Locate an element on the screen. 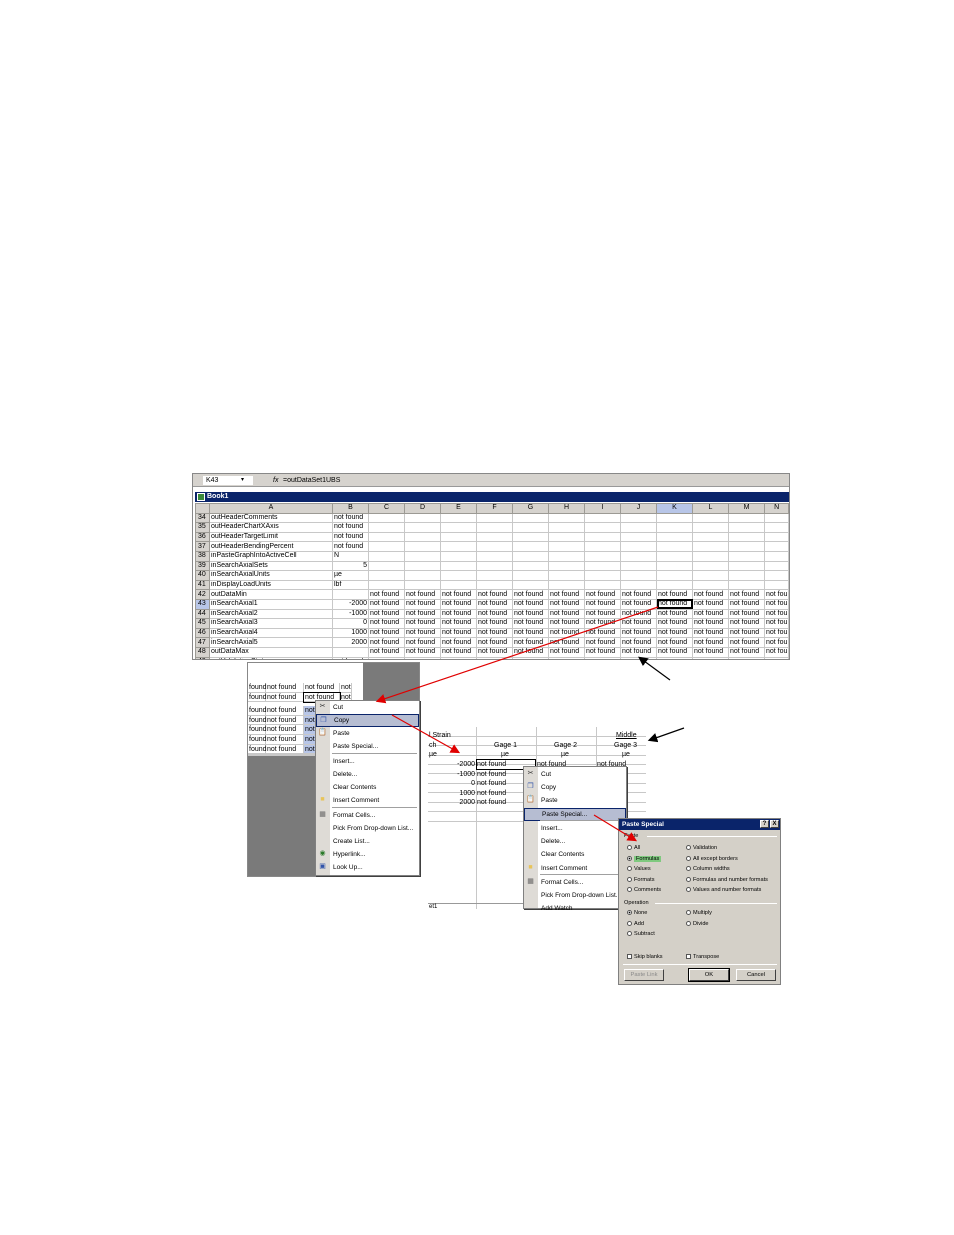 This screenshot has width=954, height=1235. black-arrow-gage3 is located at coordinates (666, 735).